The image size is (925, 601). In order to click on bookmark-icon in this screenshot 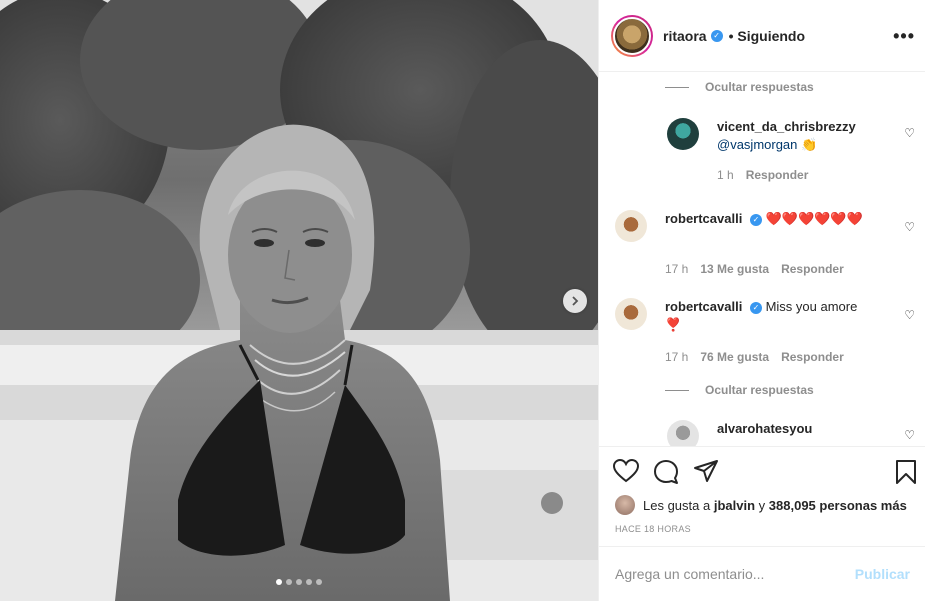, I will do `click(906, 472)`.